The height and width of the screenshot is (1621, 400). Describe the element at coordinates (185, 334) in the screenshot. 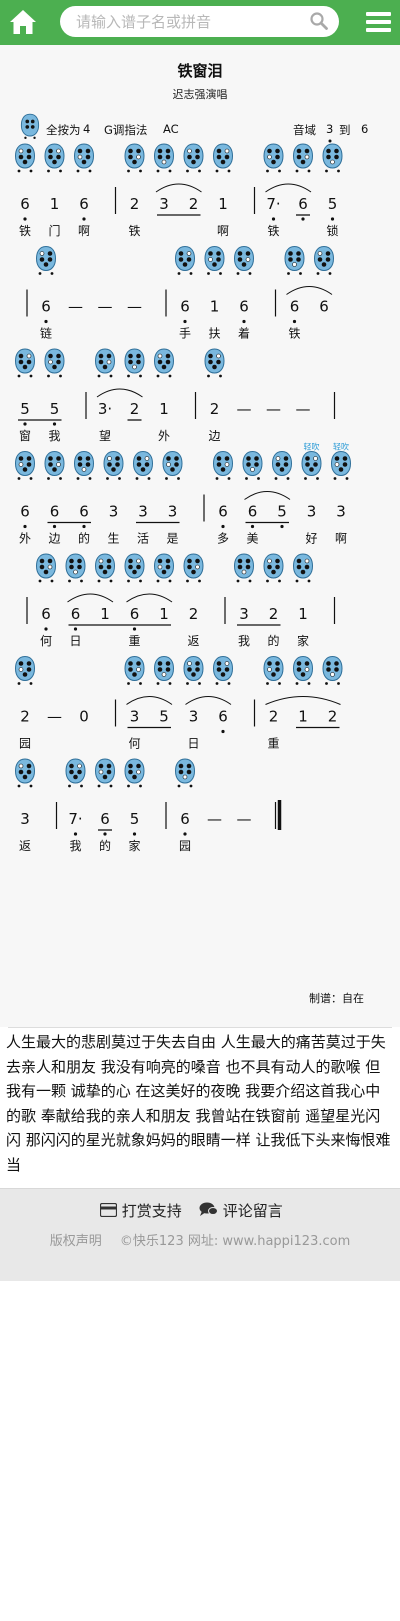

I see `lyric-text: 手` at that location.